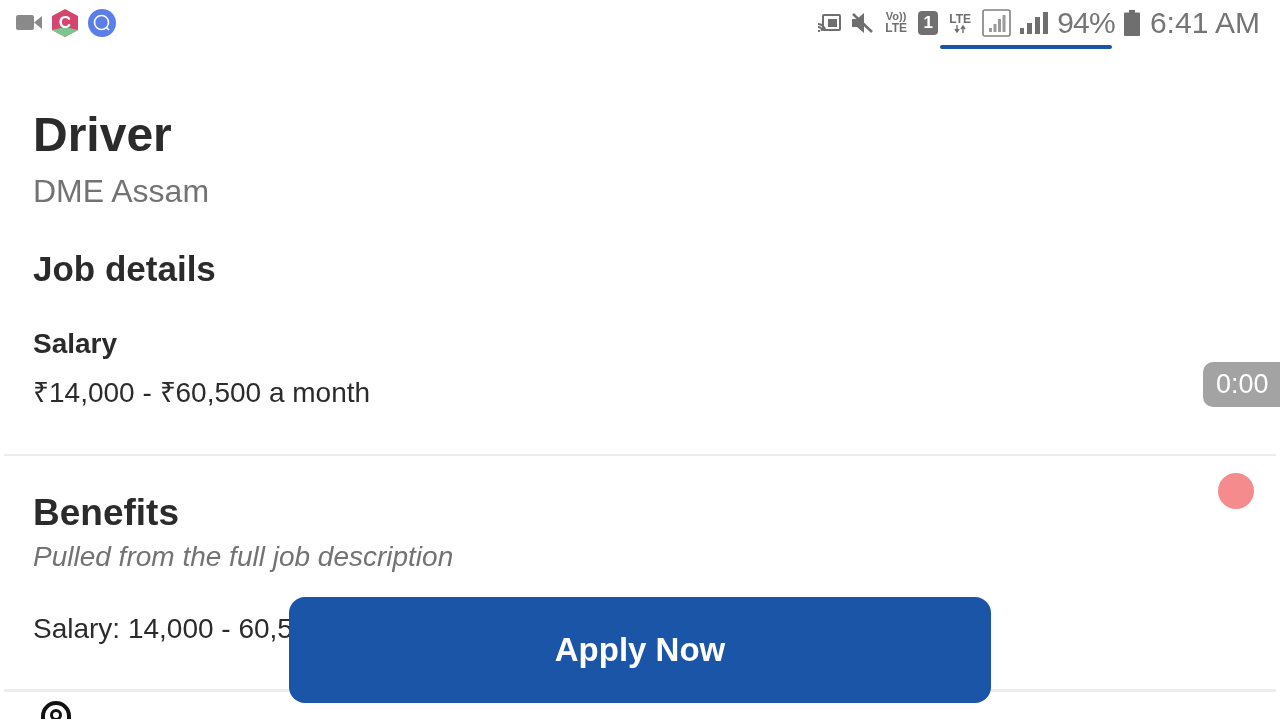 This screenshot has height=720, width=1280. Describe the element at coordinates (896, 22) in the screenshot. I see `volte-icon: Vo)) LTE` at that location.